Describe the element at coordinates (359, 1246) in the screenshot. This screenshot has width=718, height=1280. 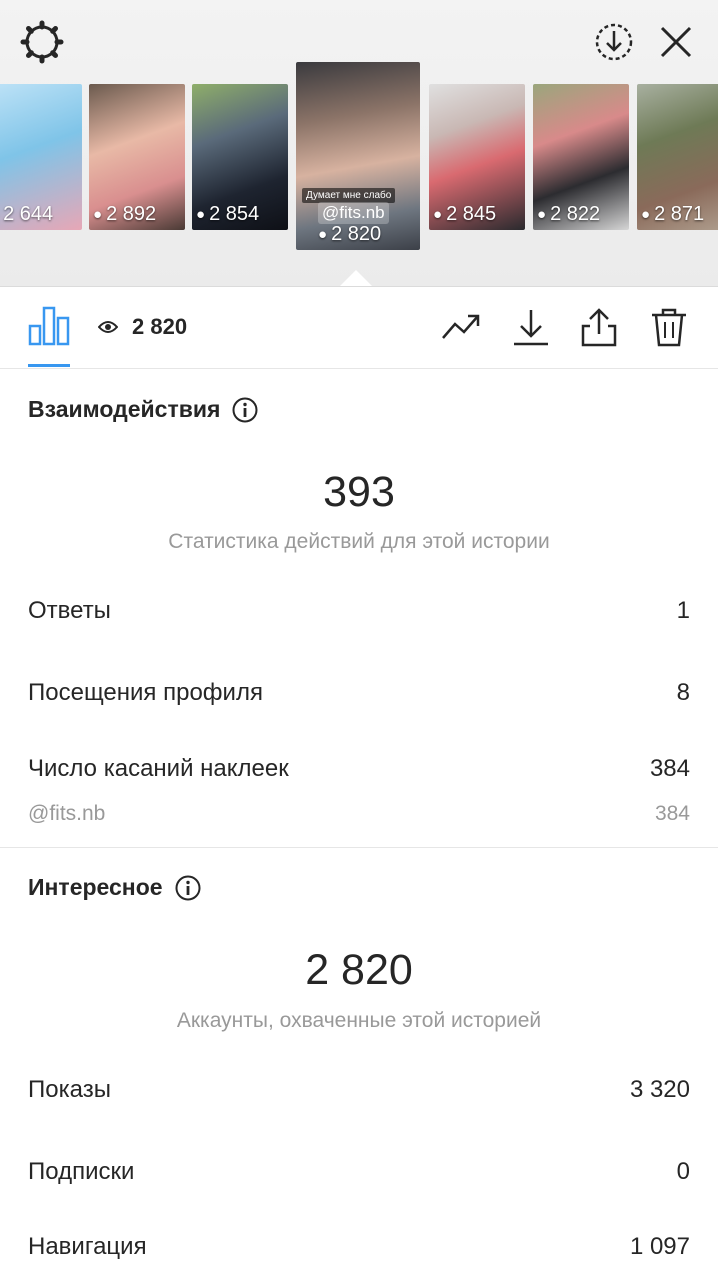
I see `stat-row-navigation: Навигация 1 097` at that location.